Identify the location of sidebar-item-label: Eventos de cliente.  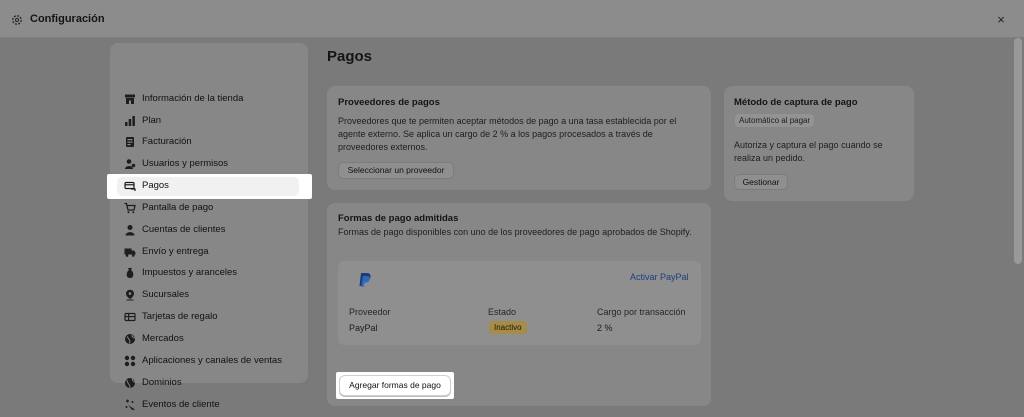
(181, 404).